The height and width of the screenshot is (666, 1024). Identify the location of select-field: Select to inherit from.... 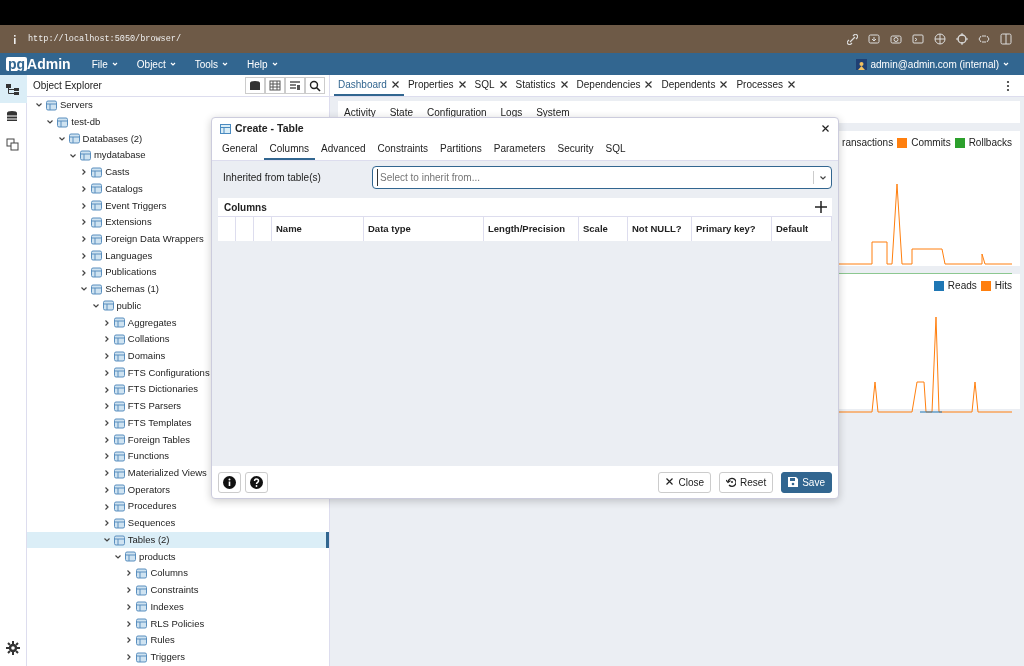
(602, 177).